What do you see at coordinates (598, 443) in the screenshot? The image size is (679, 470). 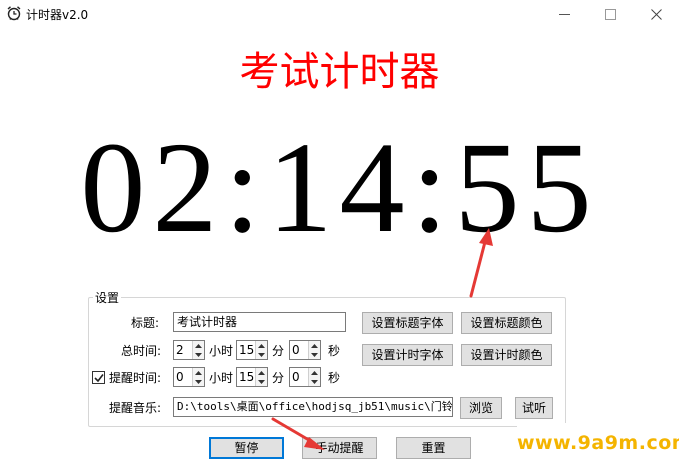 I see `watermark: www.9a9m.com` at bounding box center [598, 443].